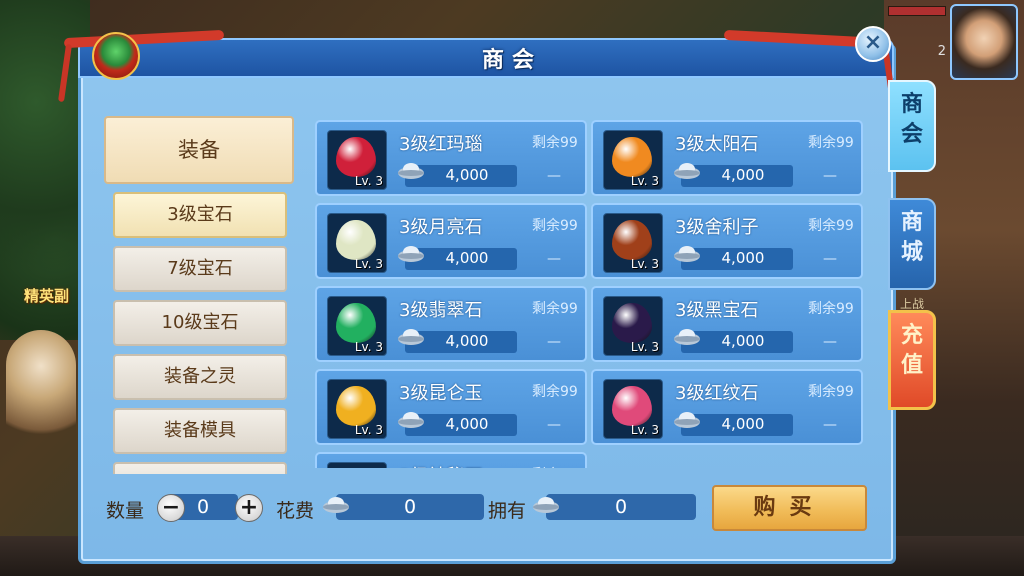 The image size is (1024, 576). I want to click on category-main: 装备, so click(199, 150).